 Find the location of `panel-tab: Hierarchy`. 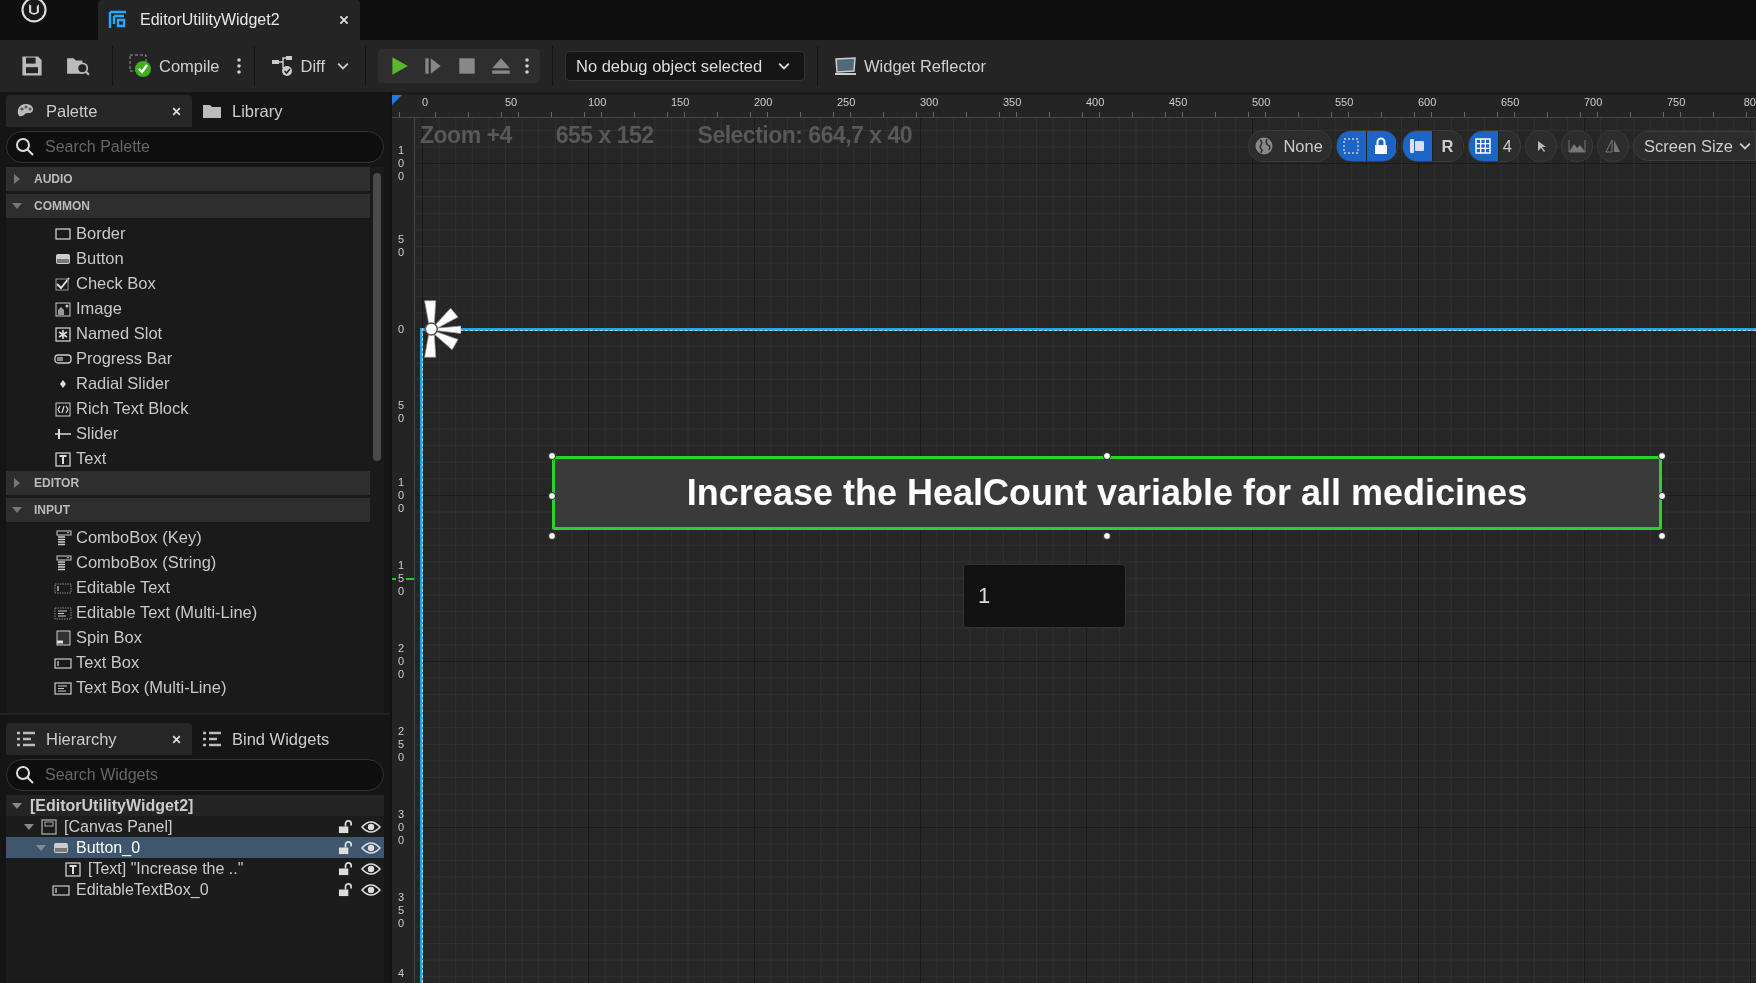

panel-tab: Hierarchy is located at coordinates (99, 739).